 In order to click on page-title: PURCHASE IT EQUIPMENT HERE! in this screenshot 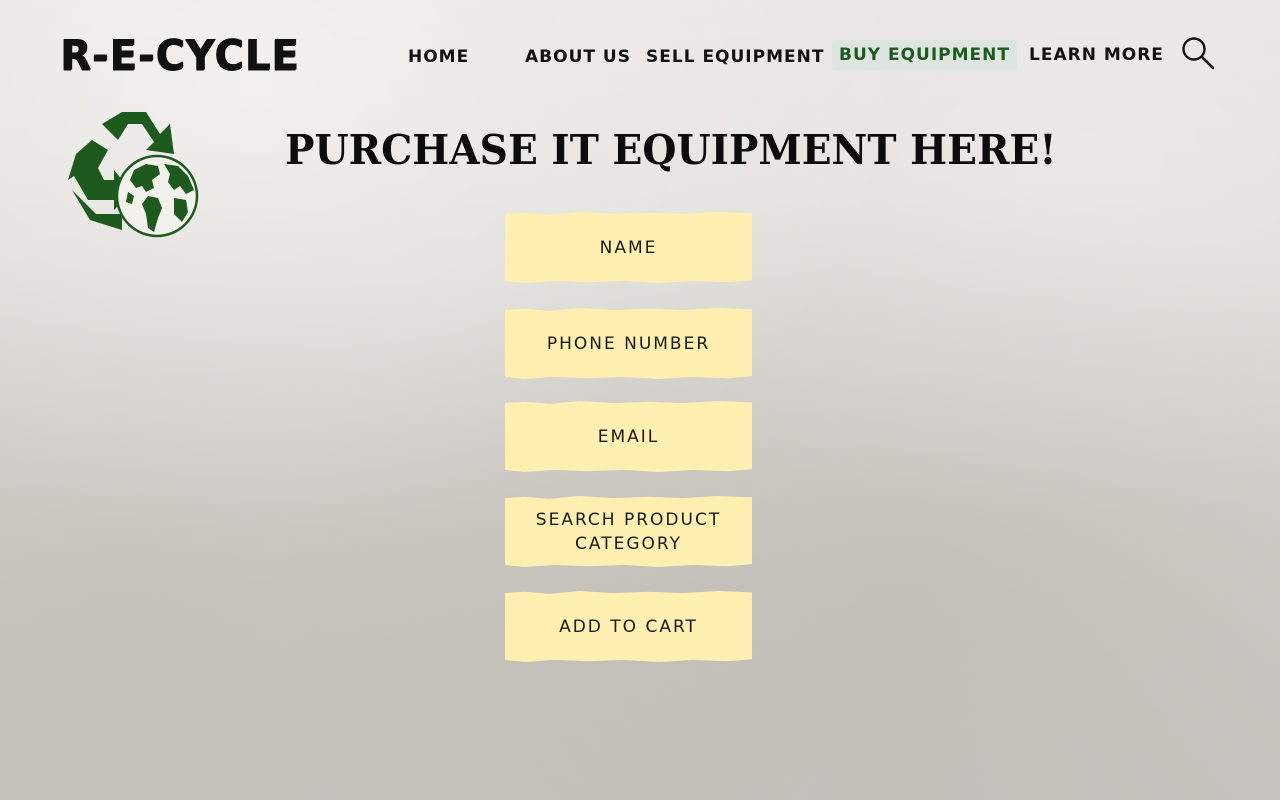, I will do `click(671, 150)`.